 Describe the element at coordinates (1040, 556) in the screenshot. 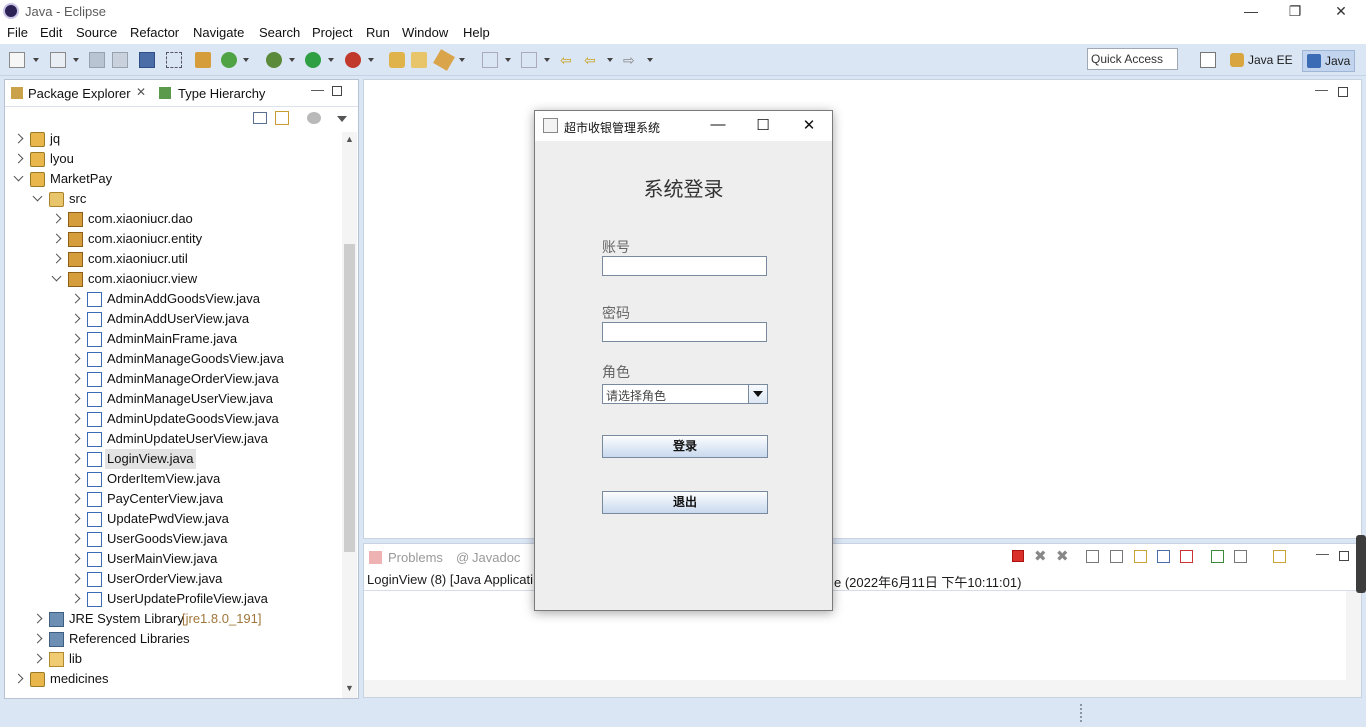

I see `remove-launch-icon: ✖` at that location.